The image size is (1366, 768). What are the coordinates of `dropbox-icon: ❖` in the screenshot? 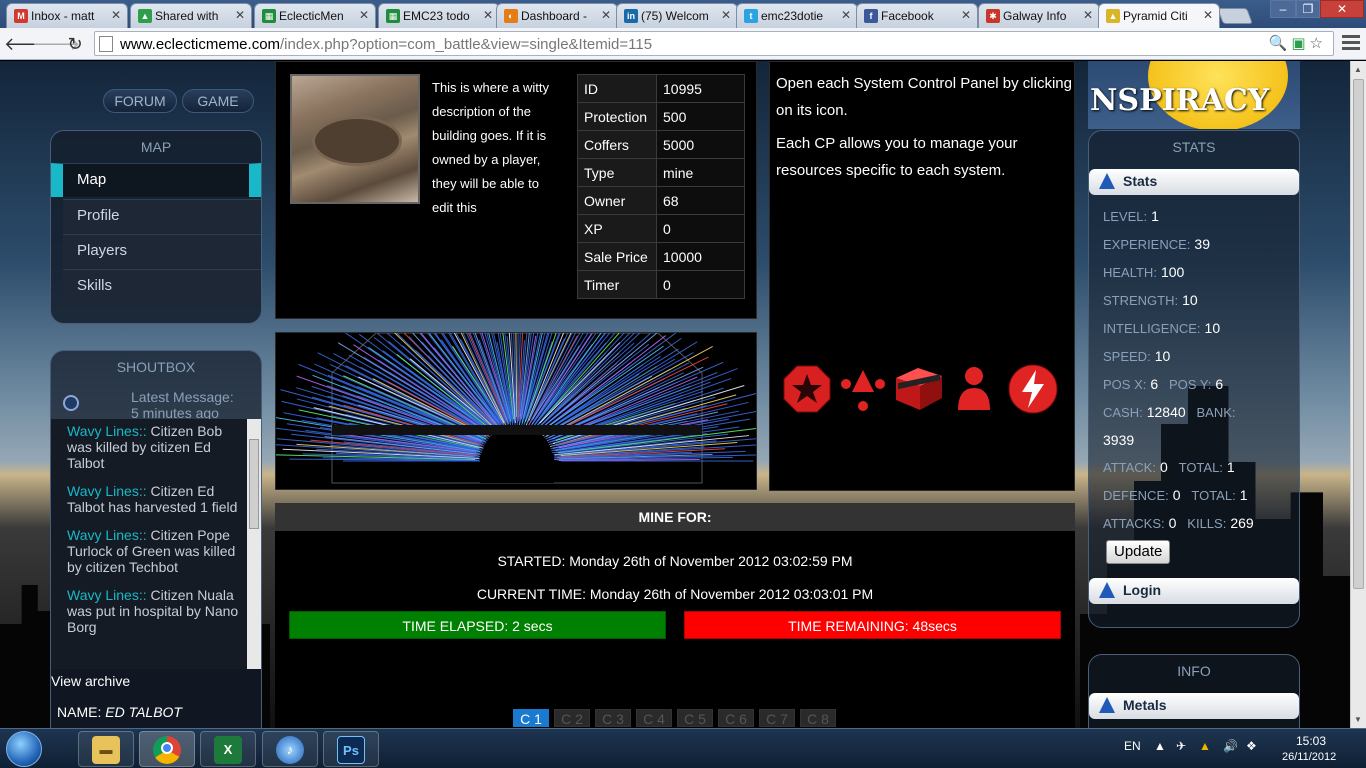 It's located at (1251, 746).